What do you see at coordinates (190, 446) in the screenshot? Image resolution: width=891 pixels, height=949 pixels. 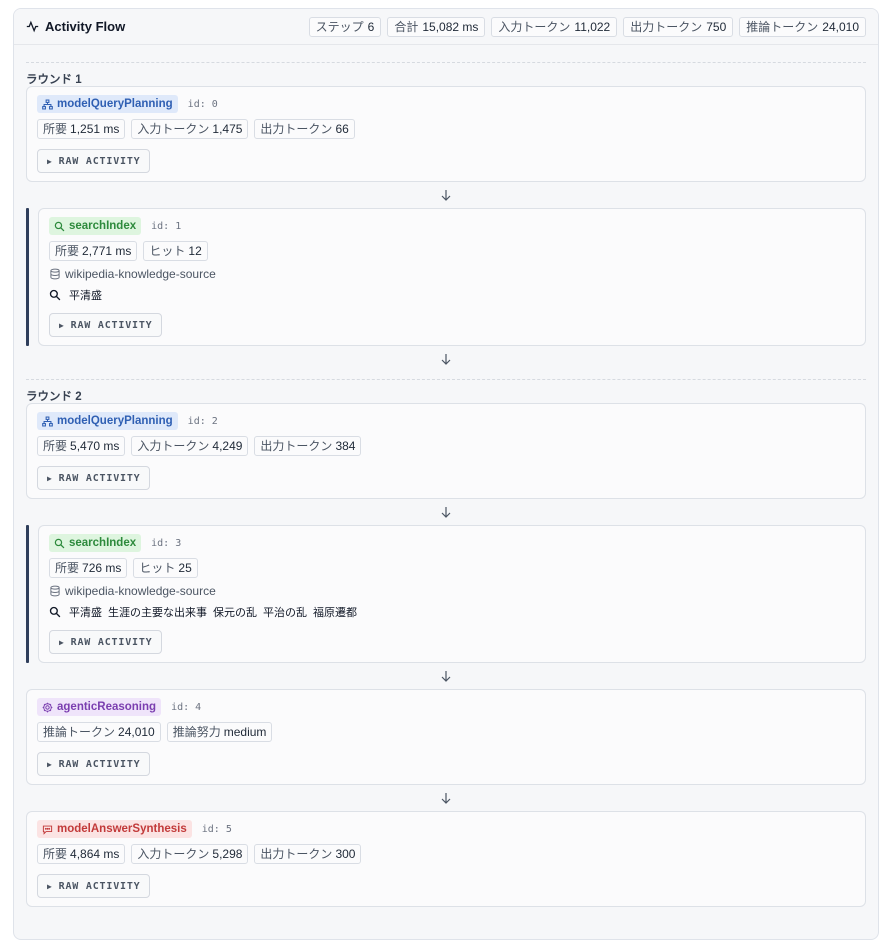 I see `metric-input-tokens: 入力トークン 4,249` at bounding box center [190, 446].